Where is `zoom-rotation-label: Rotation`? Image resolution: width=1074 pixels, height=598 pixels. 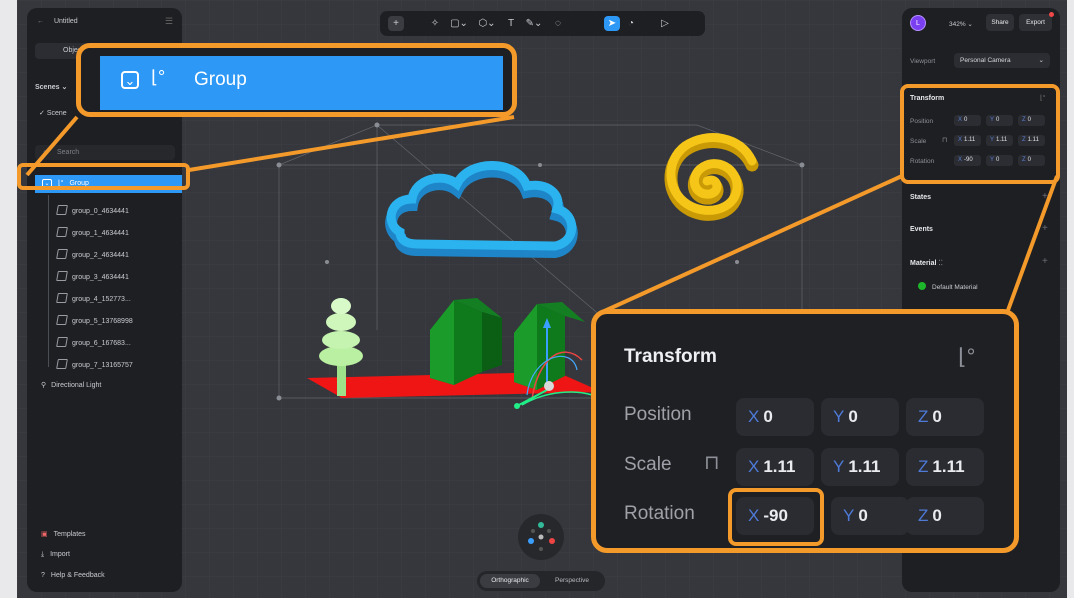 zoom-rotation-label: Rotation is located at coordinates (659, 513).